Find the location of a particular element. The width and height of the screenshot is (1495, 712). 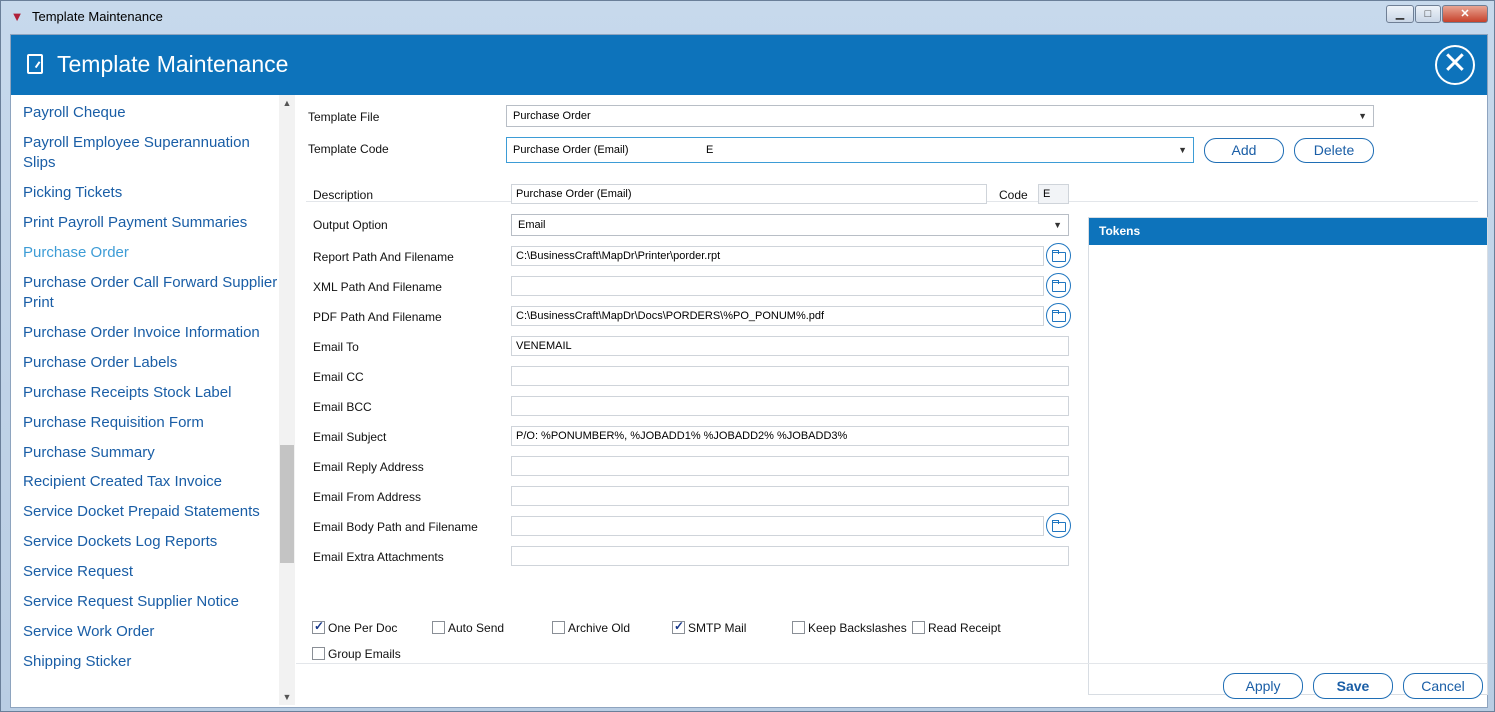

footer-divider is located at coordinates (891, 663).